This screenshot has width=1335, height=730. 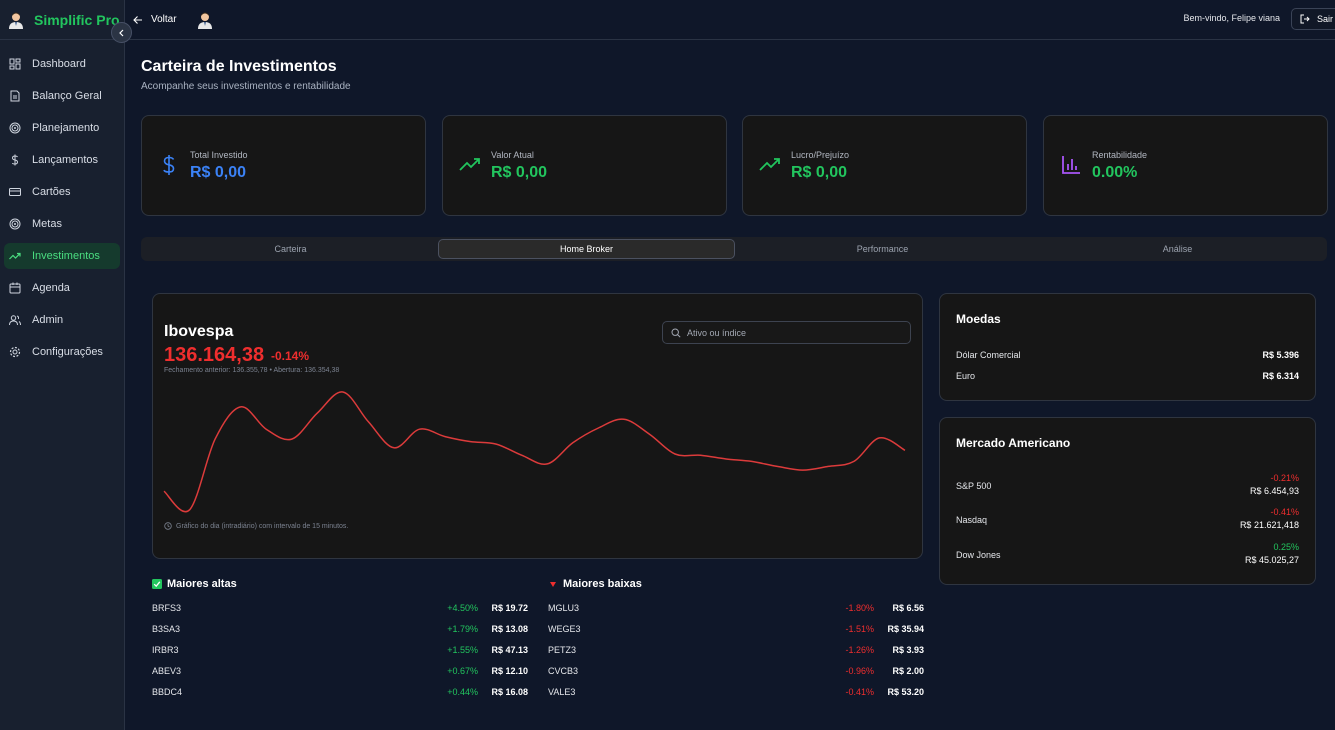 I want to click on top-bar: Voltar Bem-vindo, Felipe viana Sair, so click(x=730, y=20).